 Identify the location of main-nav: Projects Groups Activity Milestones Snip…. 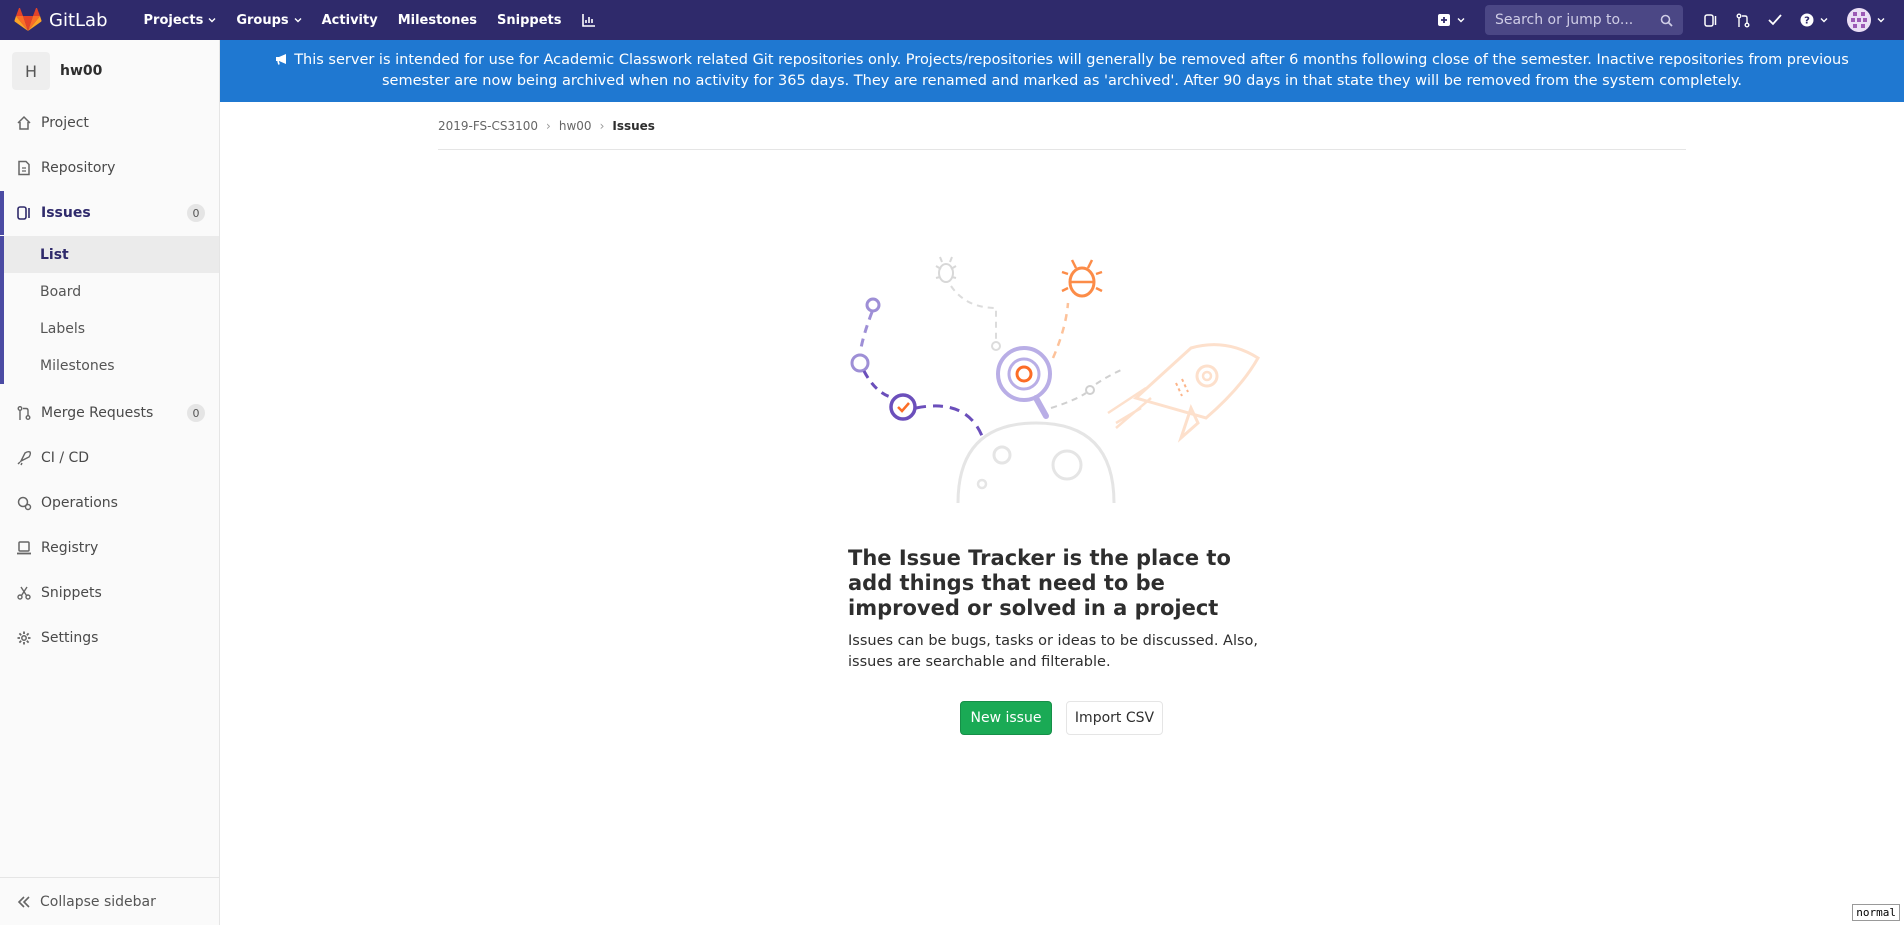
(370, 20).